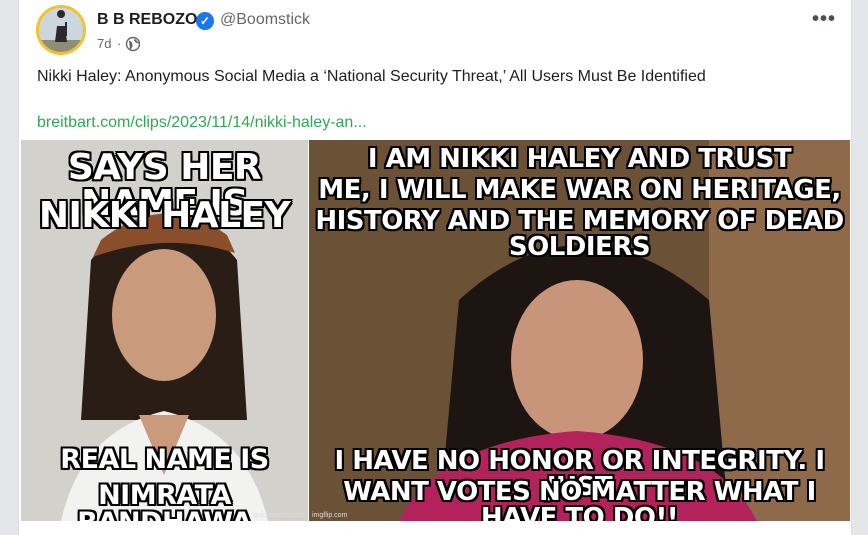 The width and height of the screenshot is (868, 535). Describe the element at coordinates (147, 20) in the screenshot. I see `author-name: B B REBOZO` at that location.